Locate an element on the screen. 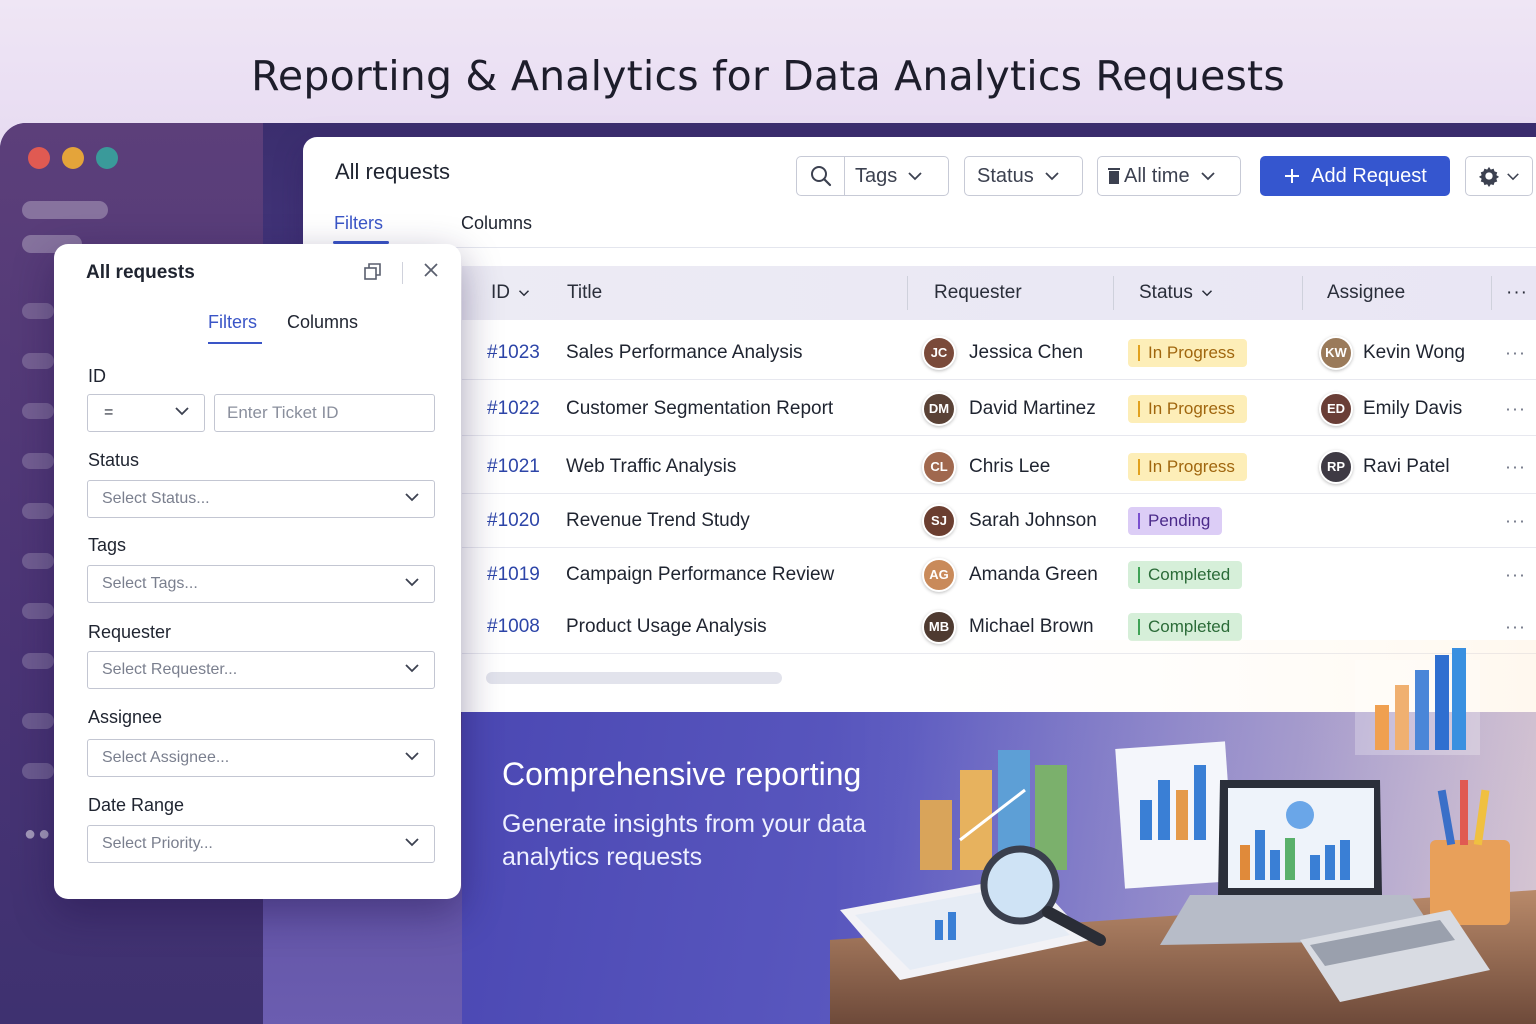 The width and height of the screenshot is (1536, 1024). sidebar-more-icon: ●● is located at coordinates (38, 834).